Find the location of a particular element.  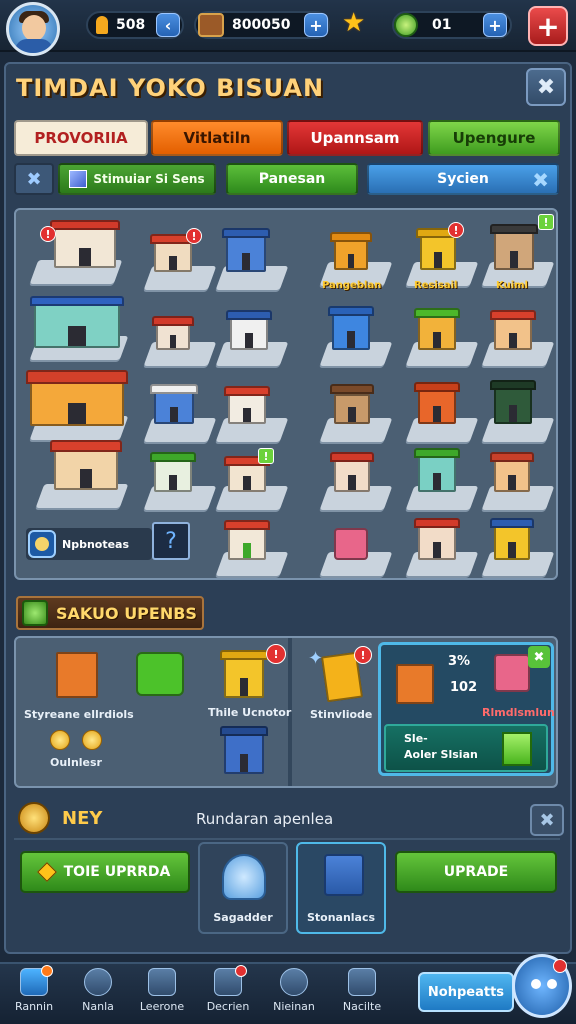

building-shop-awning is located at coordinates (514, 247).